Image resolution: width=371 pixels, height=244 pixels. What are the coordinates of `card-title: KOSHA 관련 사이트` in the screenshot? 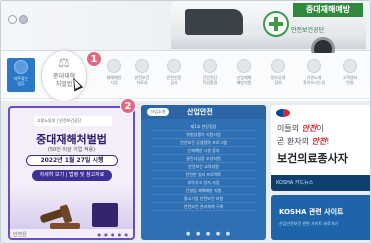 It's located at (311, 212).